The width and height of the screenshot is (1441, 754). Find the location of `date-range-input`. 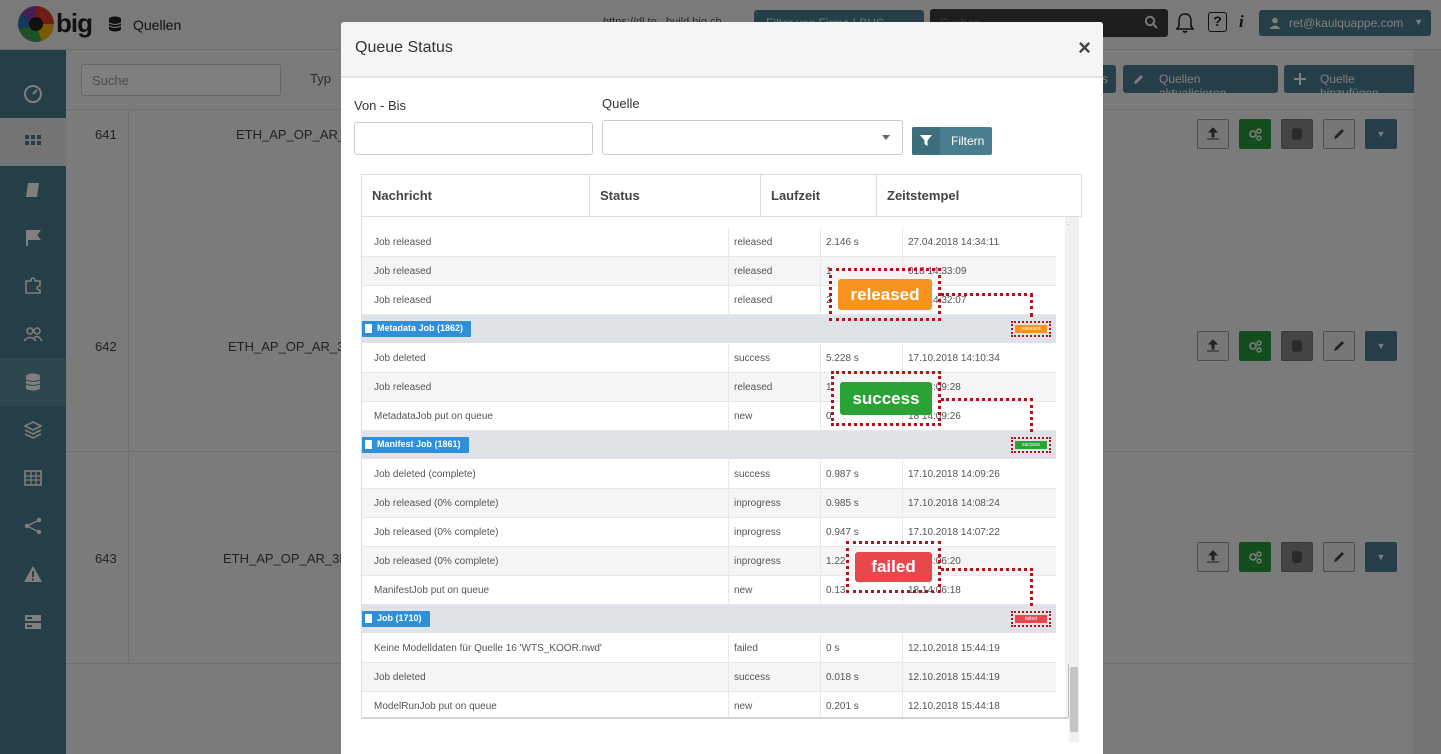

date-range-input is located at coordinates (473, 138).